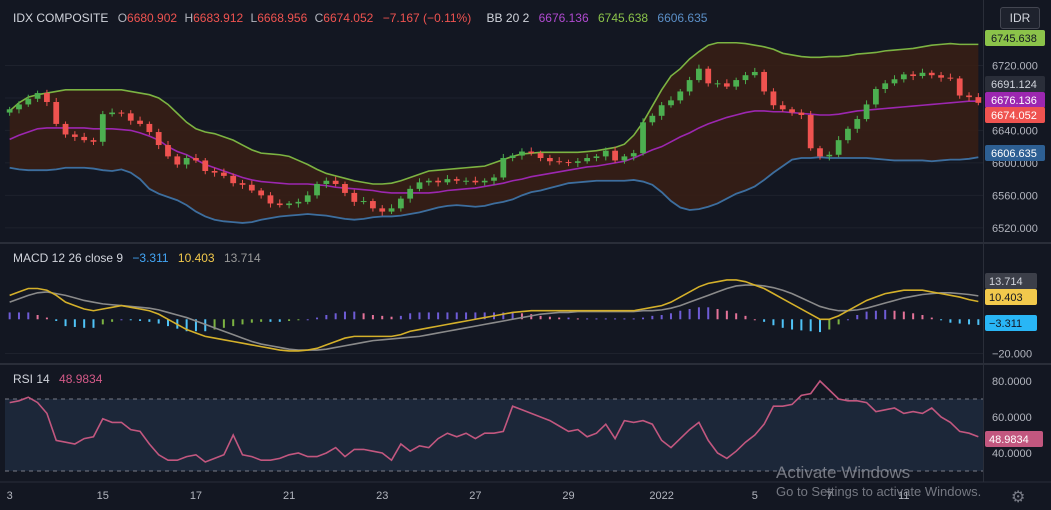  What do you see at coordinates (152, 18) in the screenshot?
I see `open-value: 6680.902` at bounding box center [152, 18].